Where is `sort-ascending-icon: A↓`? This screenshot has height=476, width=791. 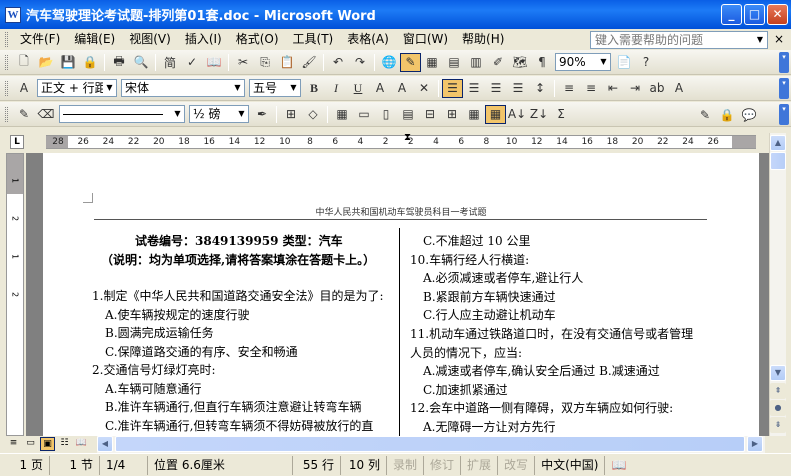 sort-ascending-icon: A↓ is located at coordinates (517, 114).